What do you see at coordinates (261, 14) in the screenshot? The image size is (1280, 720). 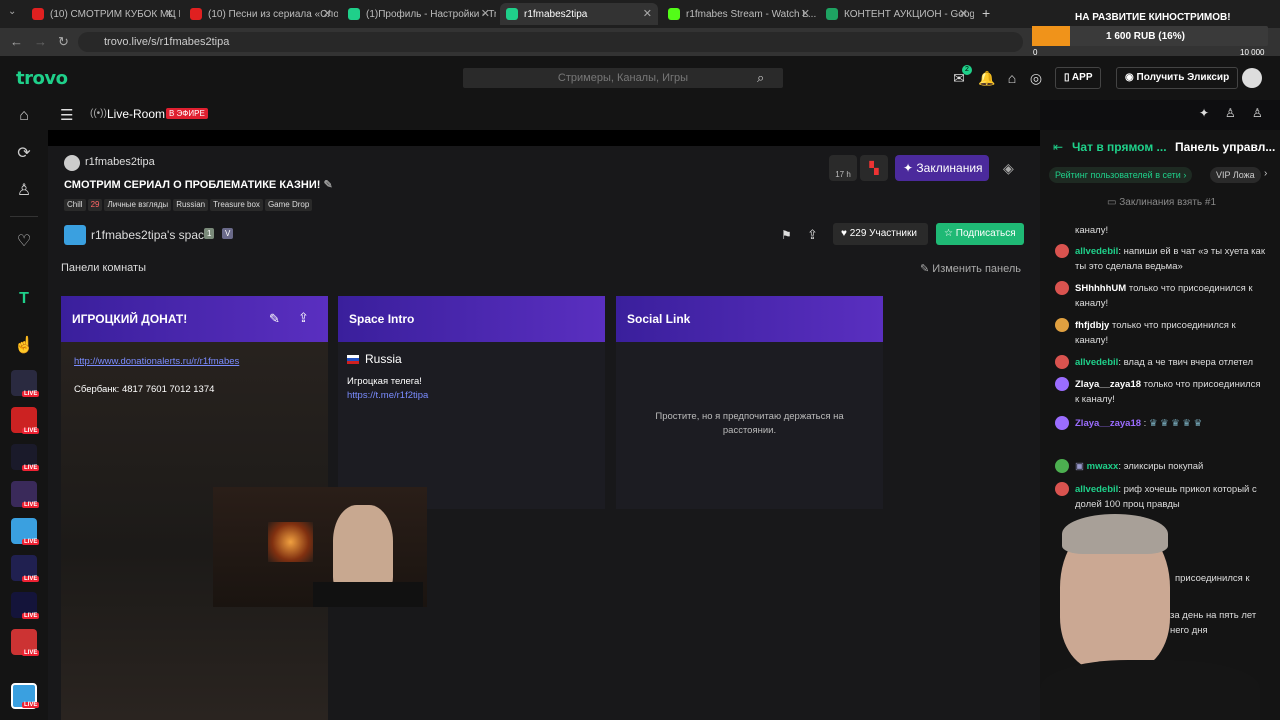 I see `browser-tab: (10) Песни из сериала «Слово...✕` at bounding box center [261, 14].